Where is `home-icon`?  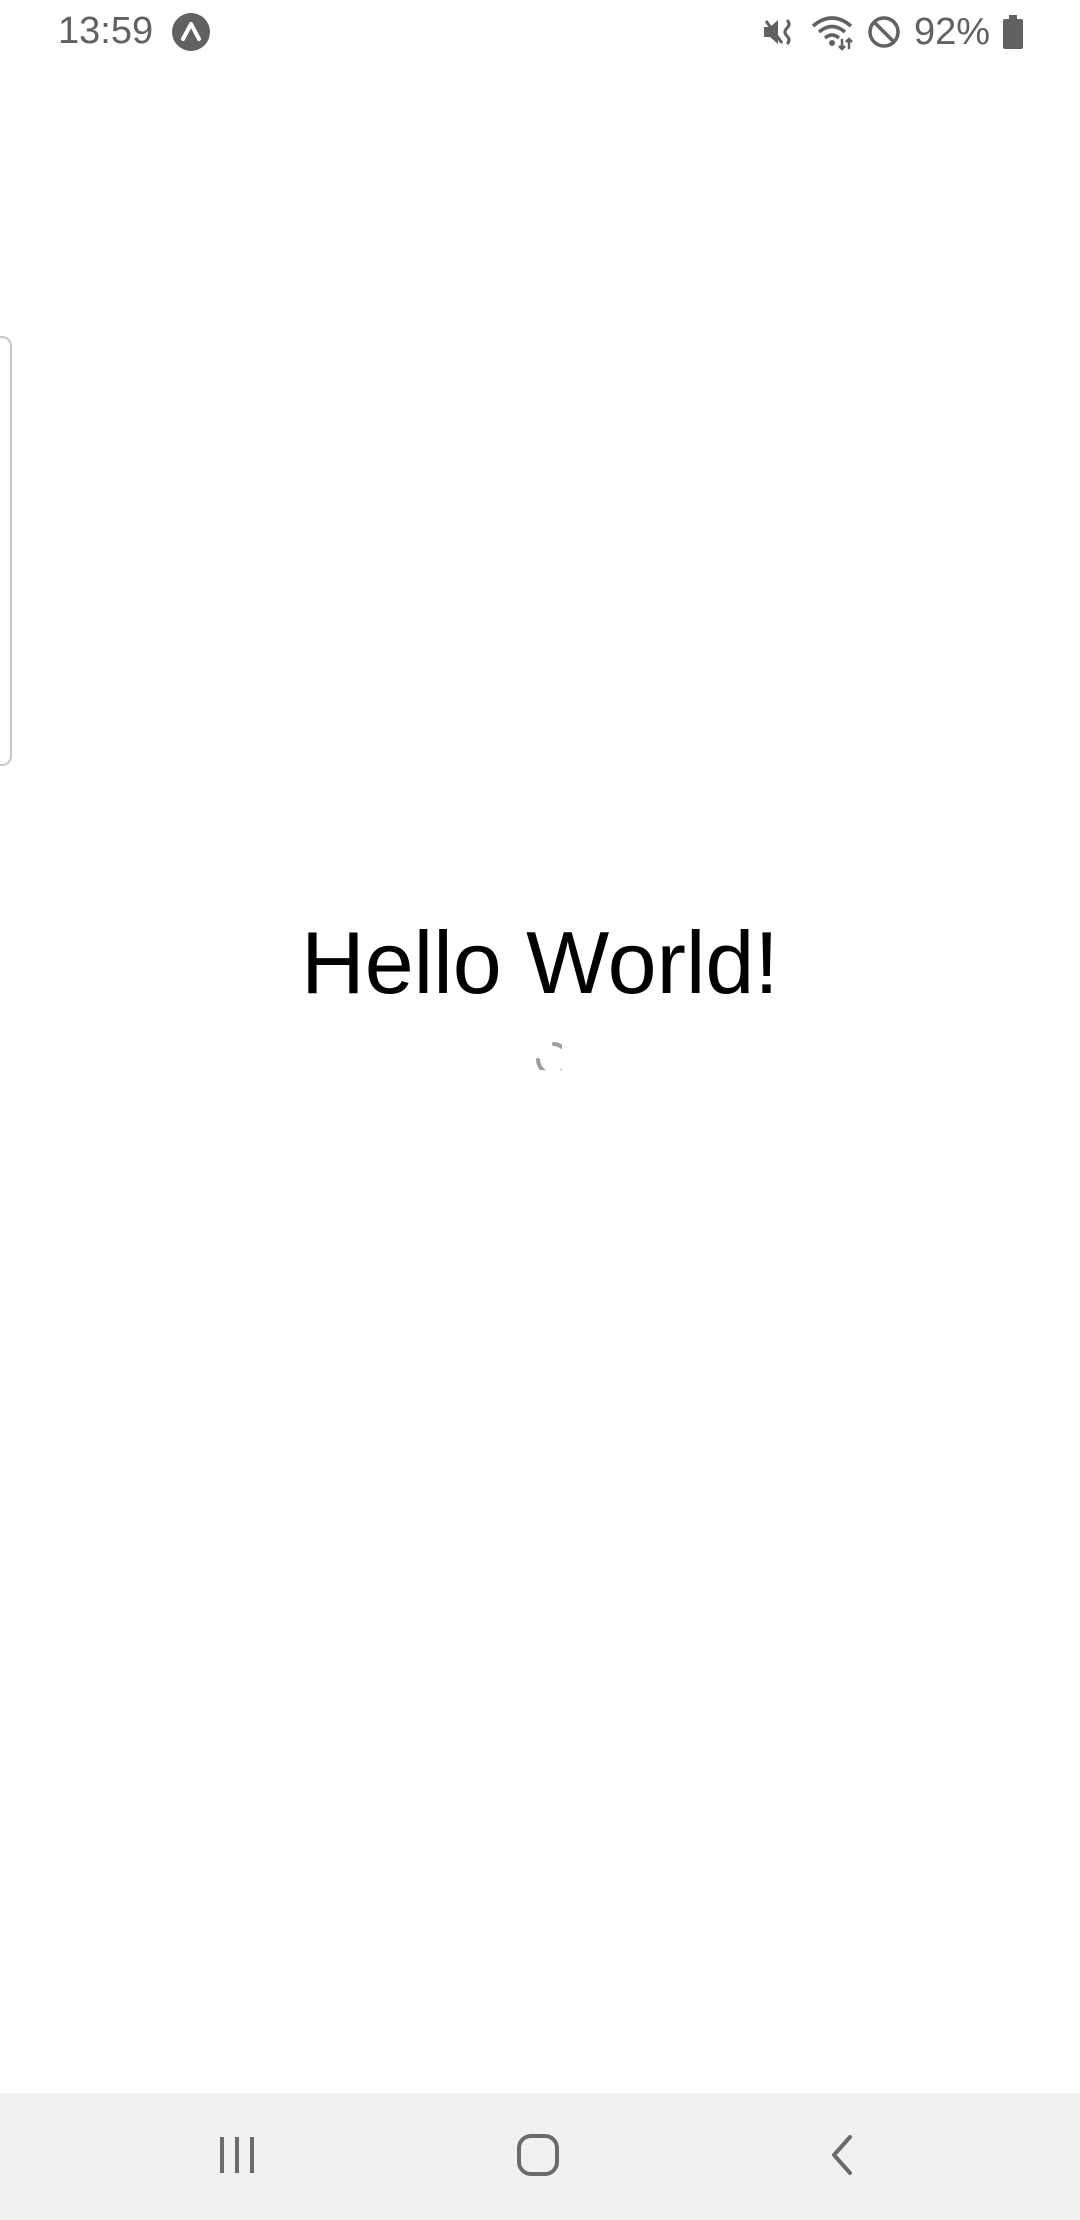
home-icon is located at coordinates (538, 2157).